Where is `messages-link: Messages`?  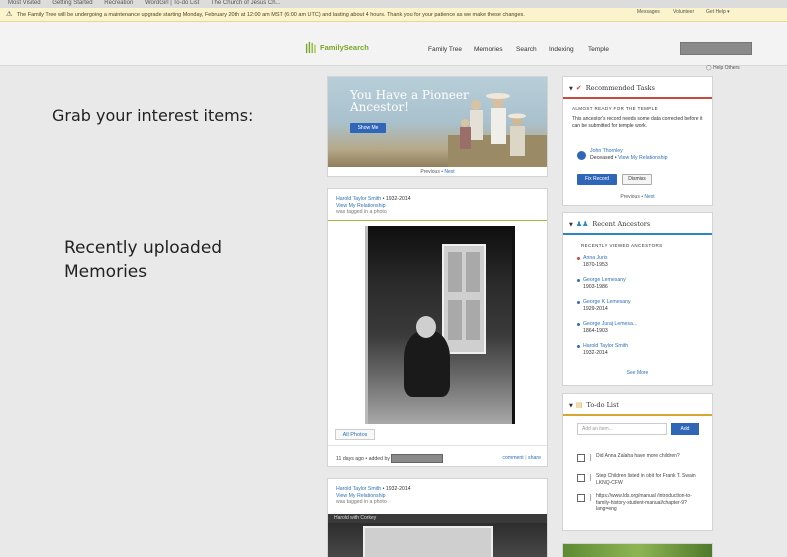 messages-link: Messages is located at coordinates (648, 12).